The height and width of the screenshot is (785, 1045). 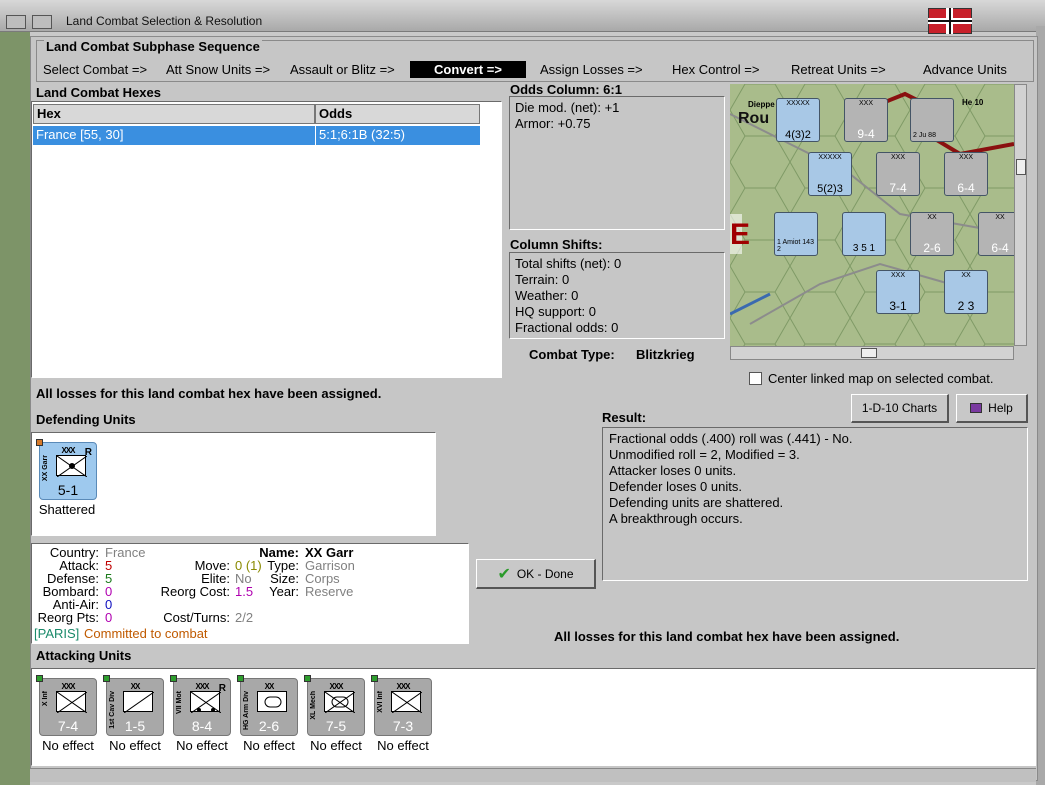 I want to click on hexes-title: Land Combat Hexes, so click(x=98, y=92).